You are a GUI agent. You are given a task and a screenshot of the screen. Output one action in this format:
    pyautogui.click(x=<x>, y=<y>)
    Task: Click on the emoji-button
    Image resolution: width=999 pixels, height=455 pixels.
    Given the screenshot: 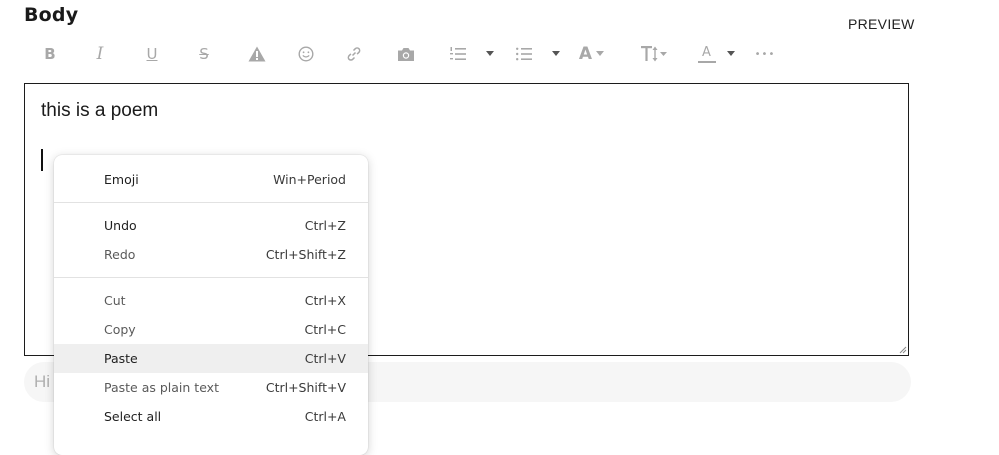 What is the action you would take?
    pyautogui.click(x=306, y=54)
    